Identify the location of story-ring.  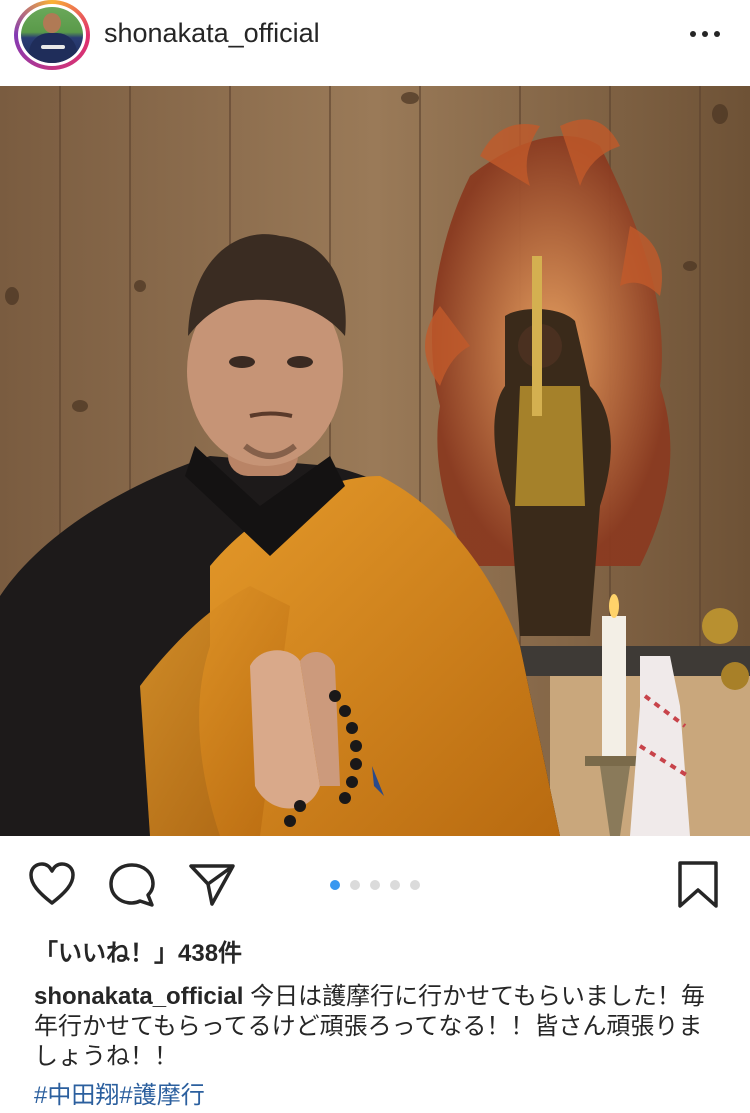
(52, 35).